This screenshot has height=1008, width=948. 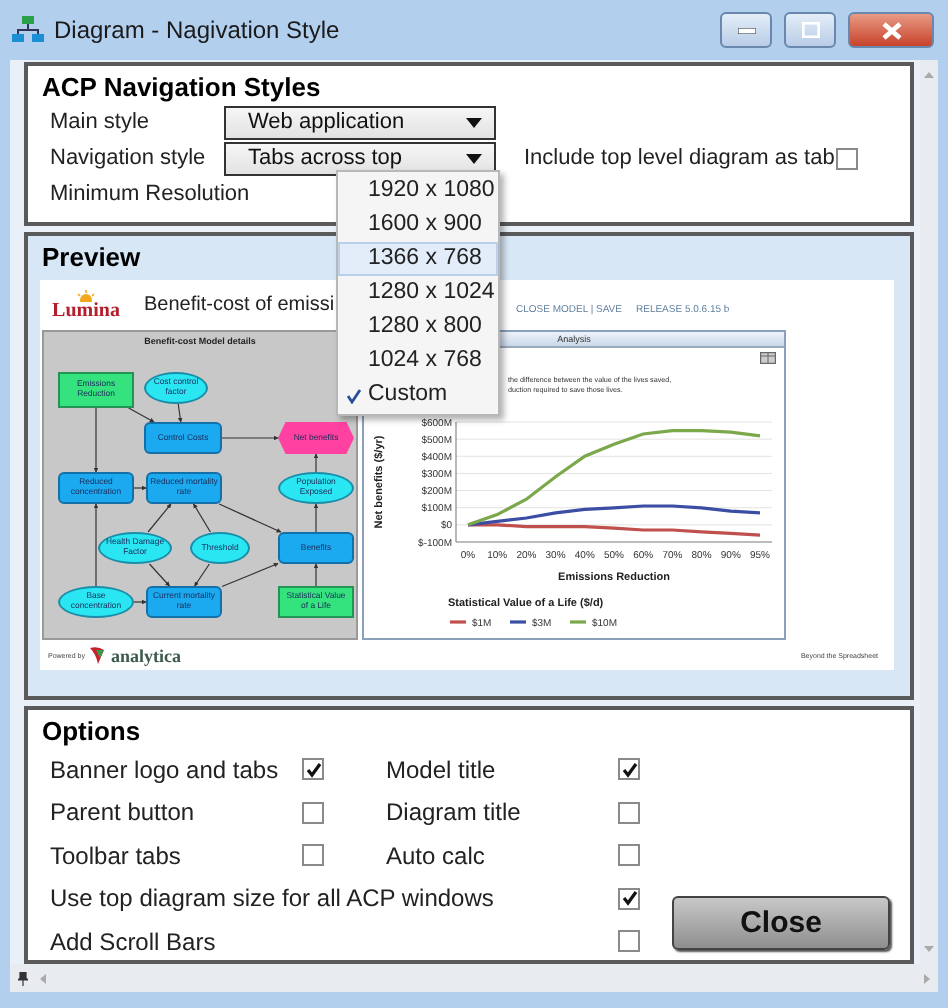 What do you see at coordinates (134, 941) in the screenshot?
I see `option-label: Add Scroll Bars` at bounding box center [134, 941].